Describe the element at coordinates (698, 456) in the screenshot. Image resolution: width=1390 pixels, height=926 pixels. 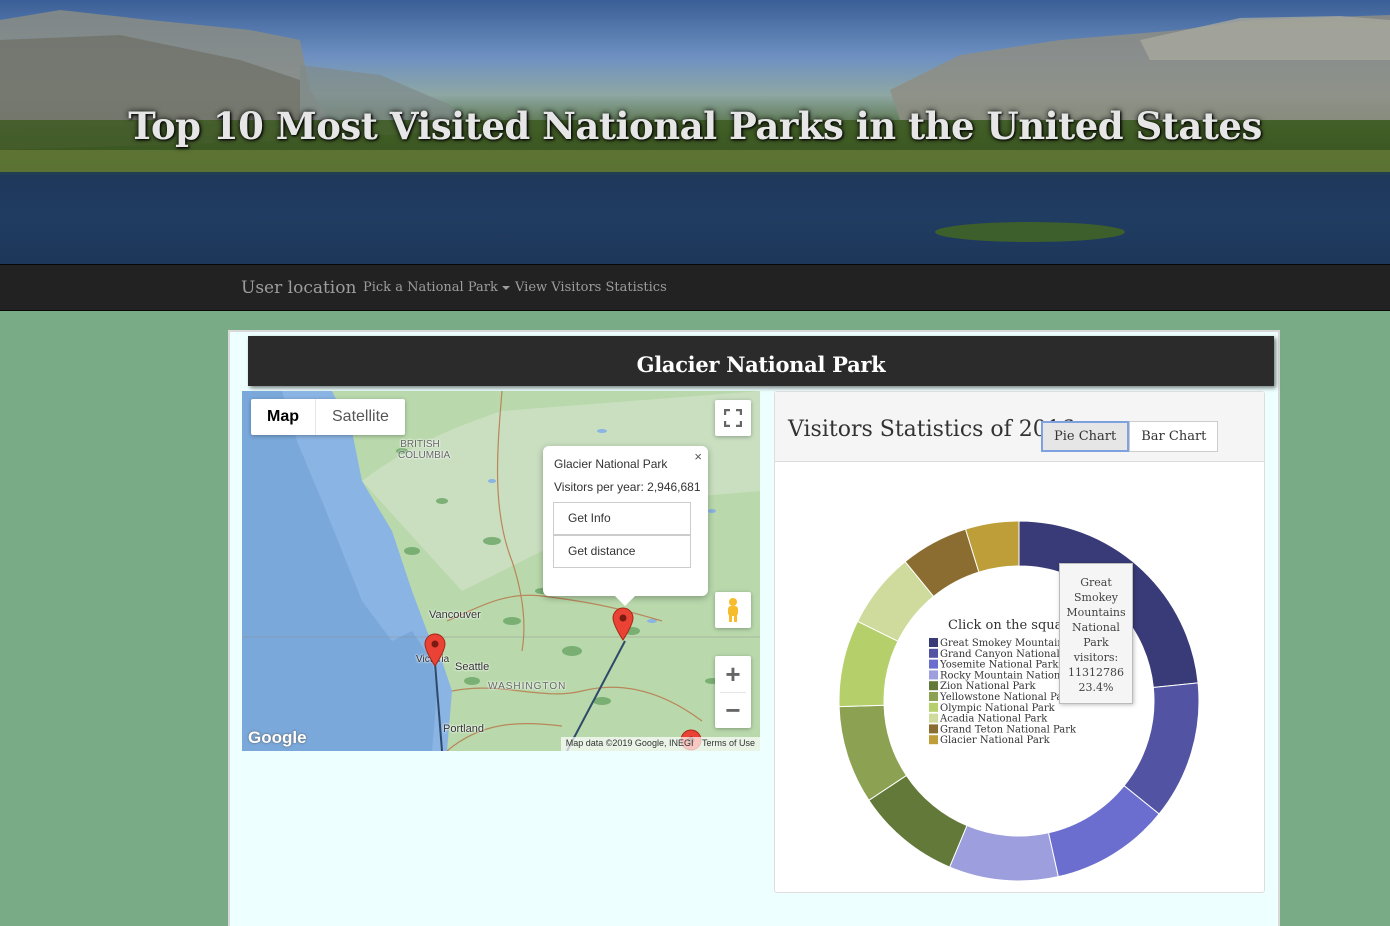
I see `close-icon: ×` at that location.